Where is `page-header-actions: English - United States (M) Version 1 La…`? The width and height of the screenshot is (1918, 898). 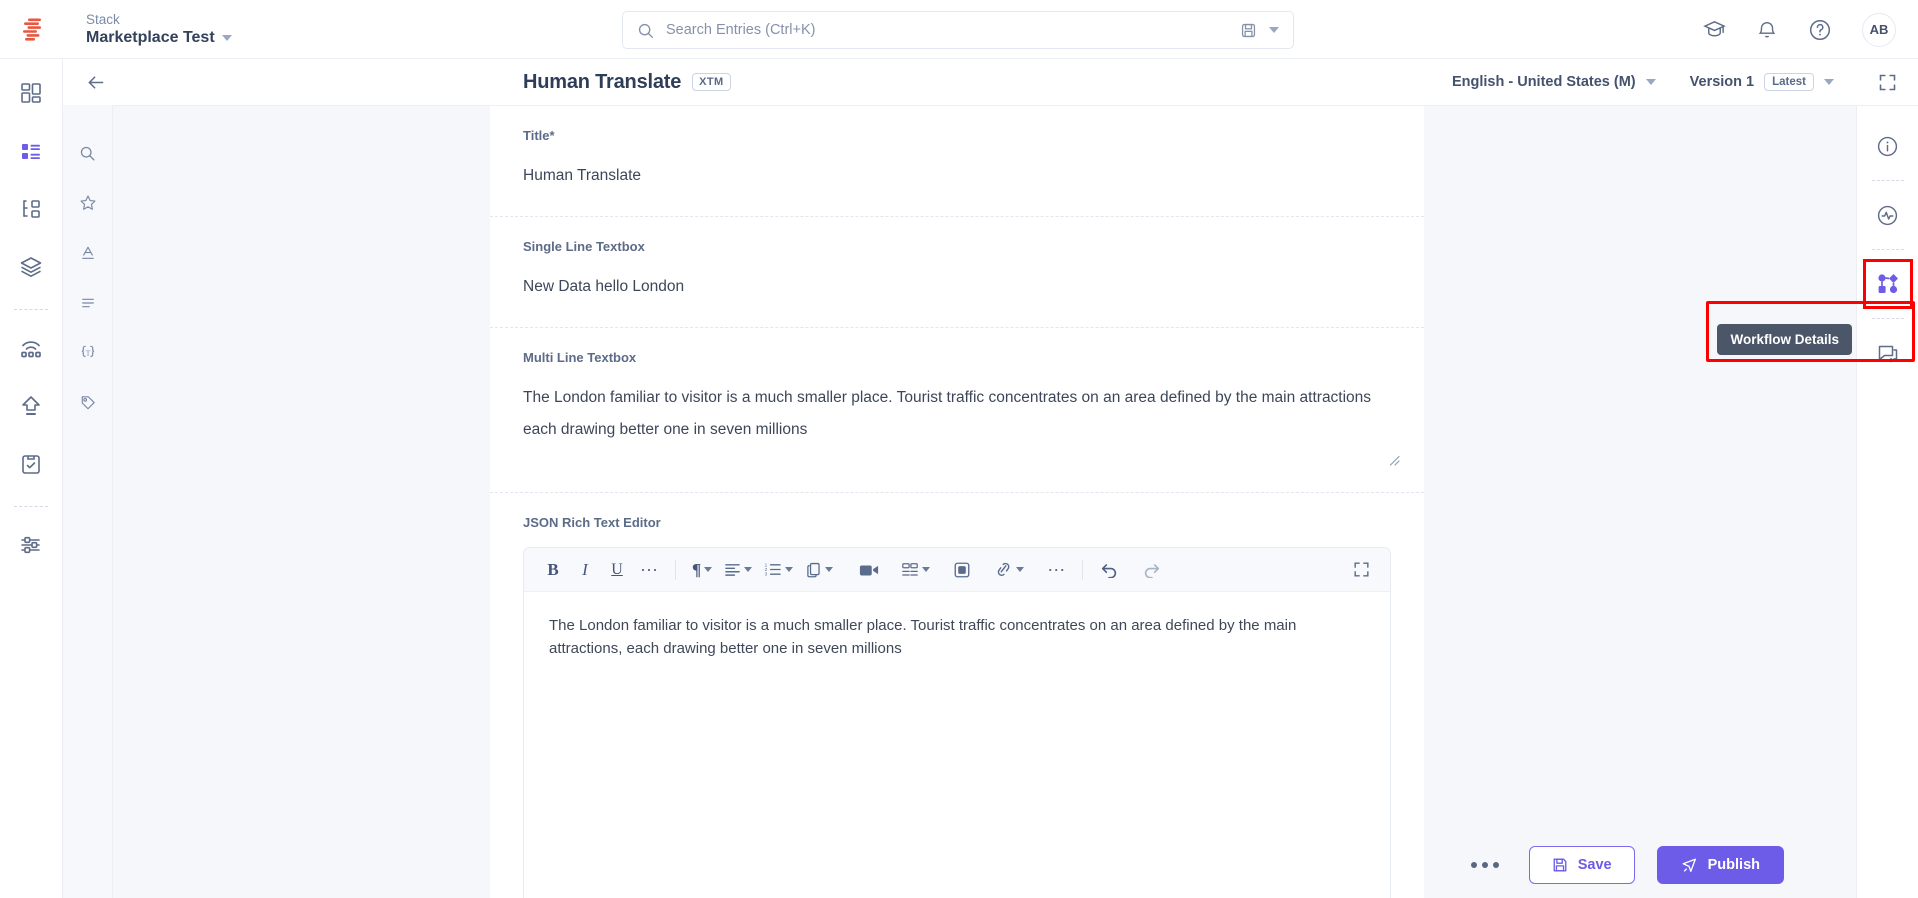 page-header-actions: English - United States (M) Version 1 La… is located at coordinates (1685, 82).